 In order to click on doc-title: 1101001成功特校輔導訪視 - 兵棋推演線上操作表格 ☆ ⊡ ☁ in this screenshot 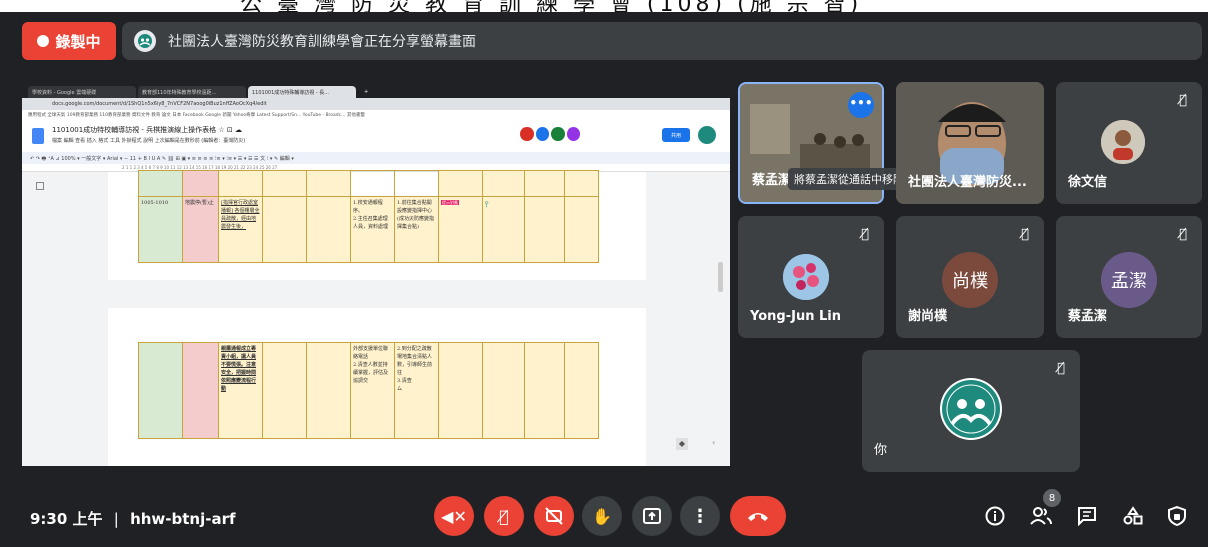, I will do `click(147, 130)`.